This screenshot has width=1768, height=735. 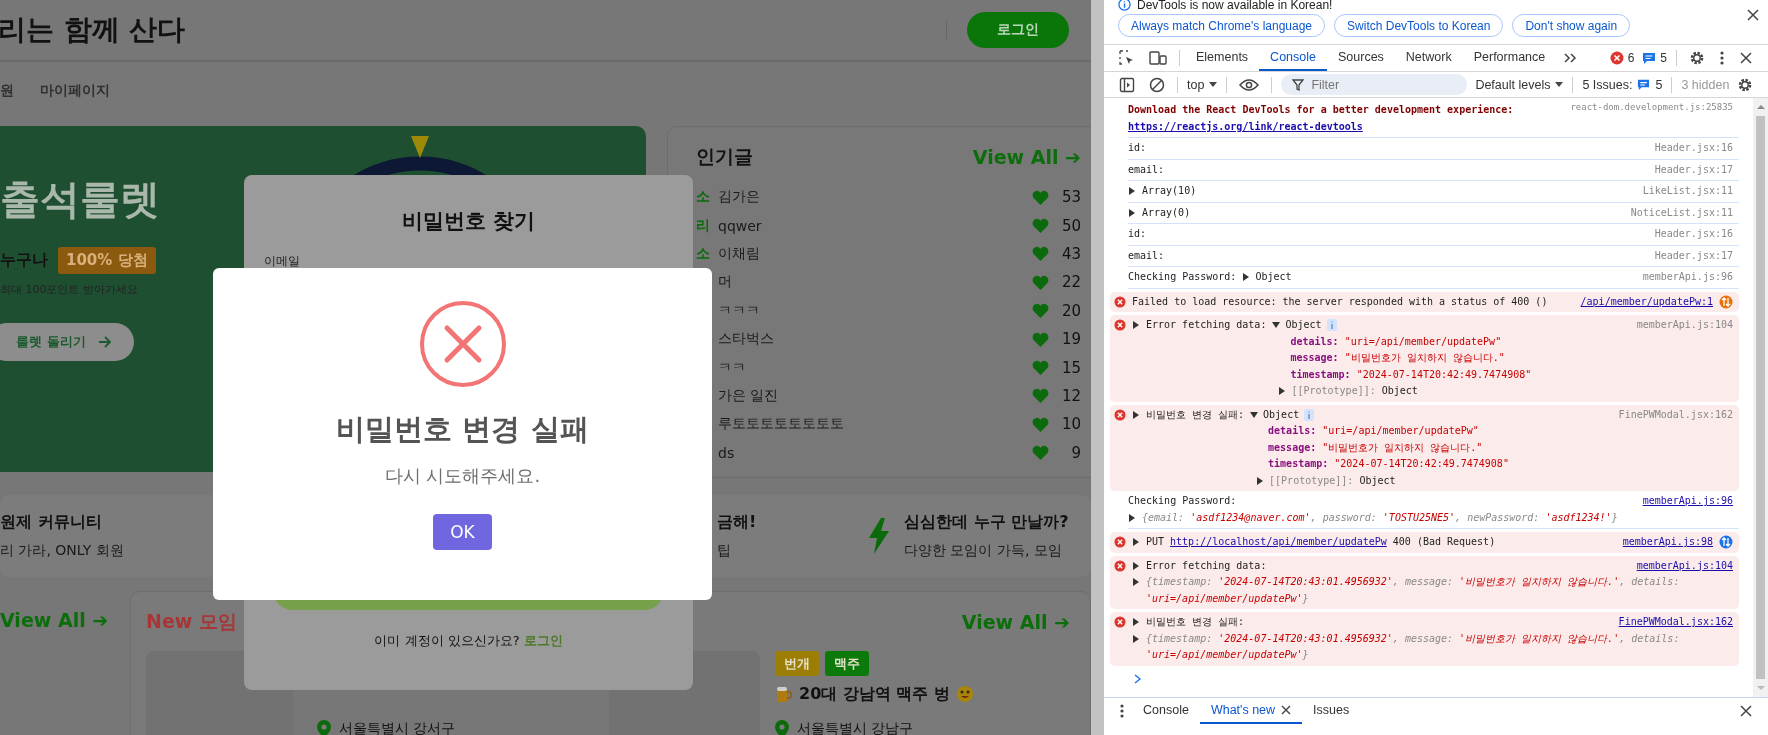 I want to click on message-text: 비밀번호 변경 실패:, so click(x=1195, y=414).